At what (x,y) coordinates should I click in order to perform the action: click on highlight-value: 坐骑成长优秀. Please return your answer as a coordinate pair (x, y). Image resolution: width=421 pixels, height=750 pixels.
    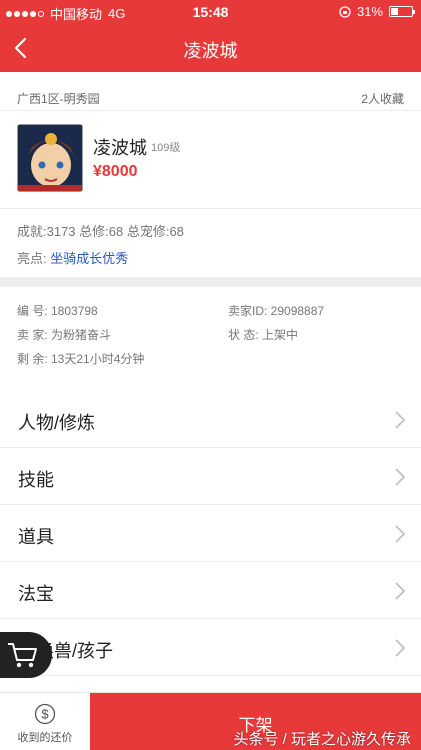
    Looking at the image, I should click on (89, 258).